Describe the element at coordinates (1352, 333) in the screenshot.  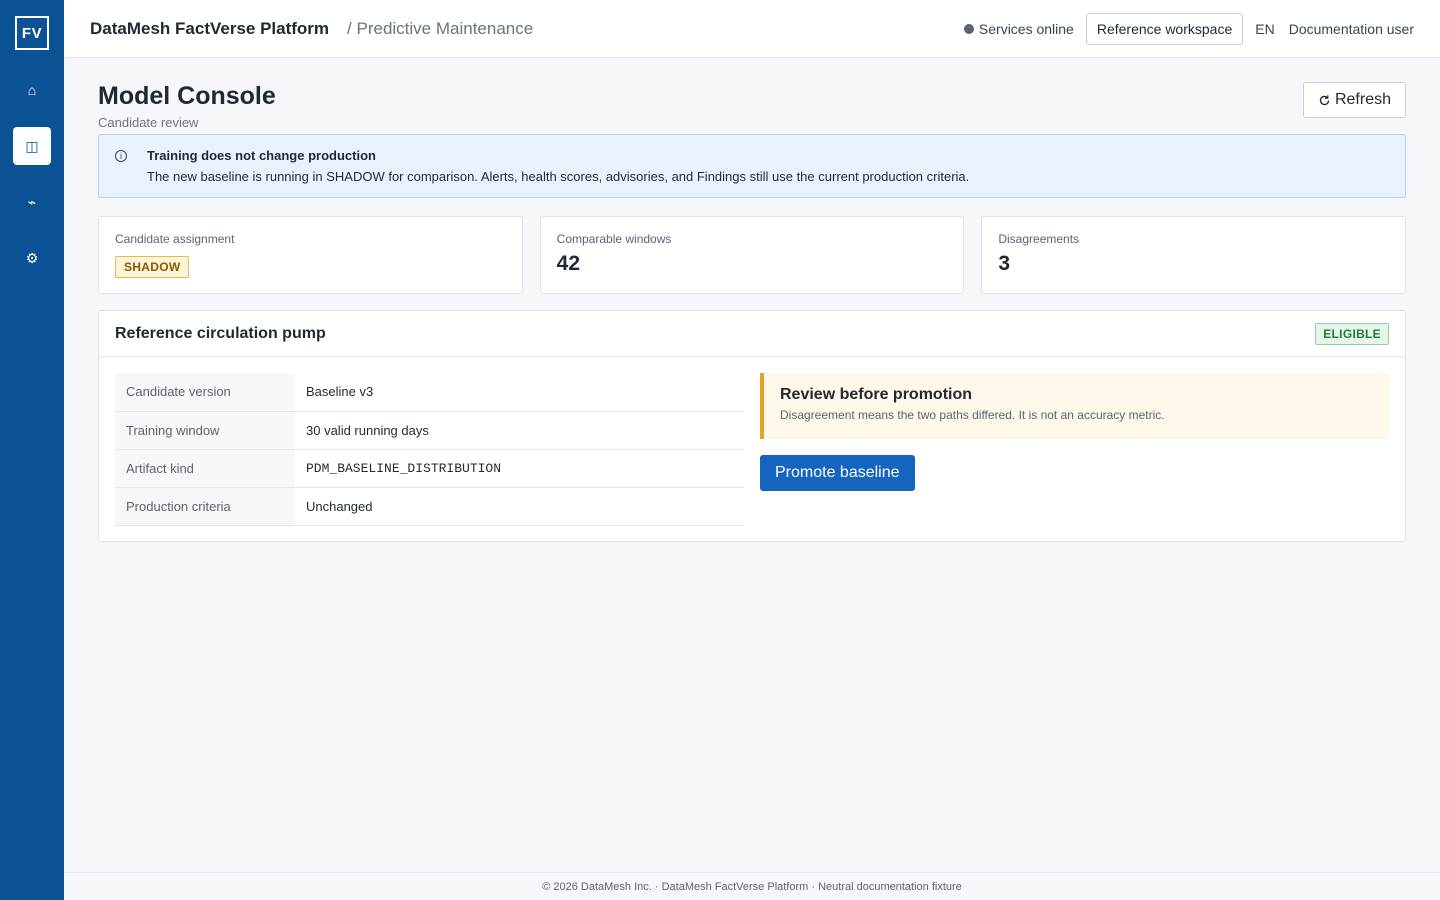
I see `status-badge-eligible: ELIGIBLE` at that location.